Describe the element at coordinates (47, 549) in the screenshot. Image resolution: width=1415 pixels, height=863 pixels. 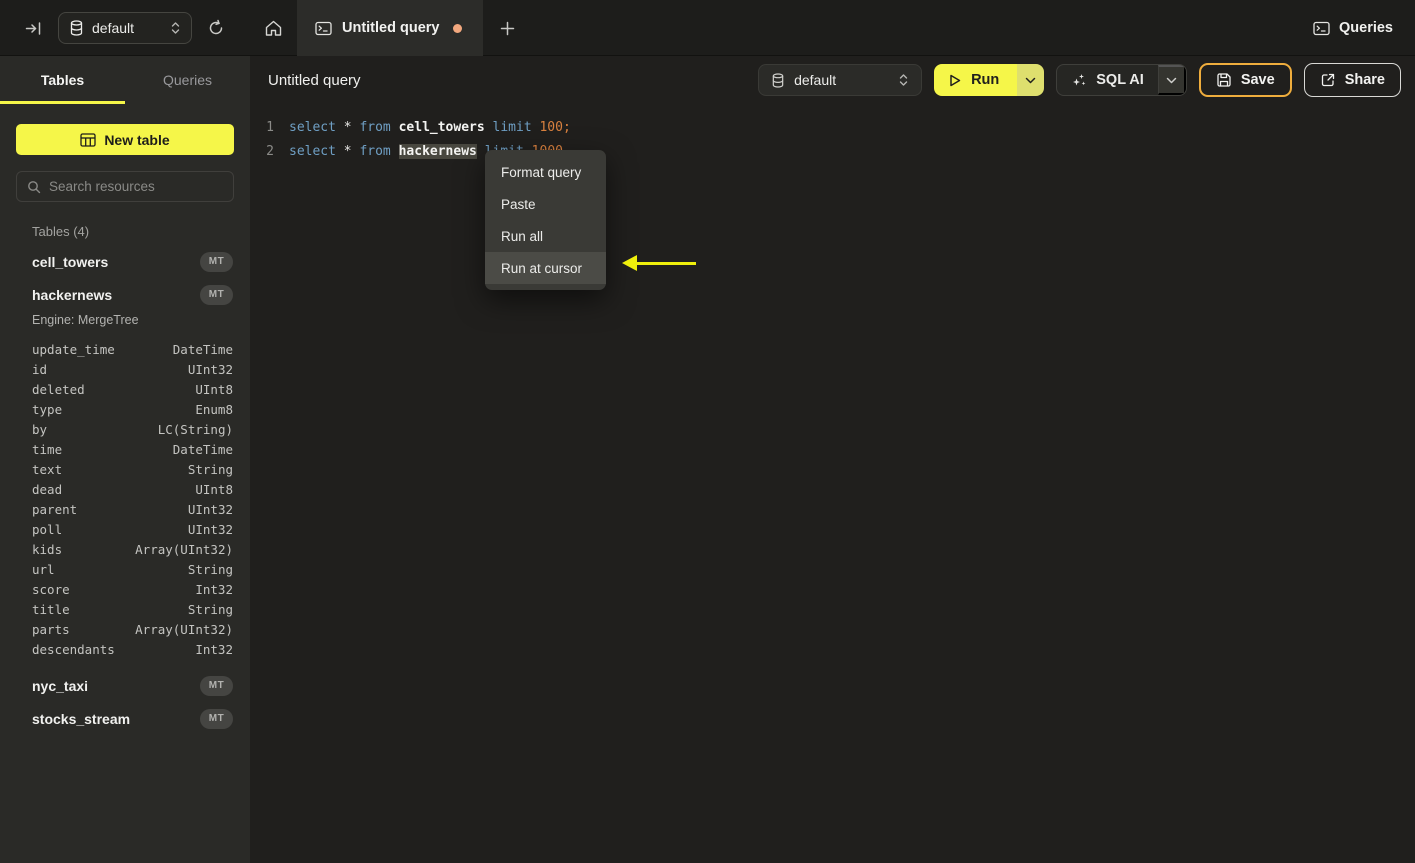
I see `column-name: kids` at that location.